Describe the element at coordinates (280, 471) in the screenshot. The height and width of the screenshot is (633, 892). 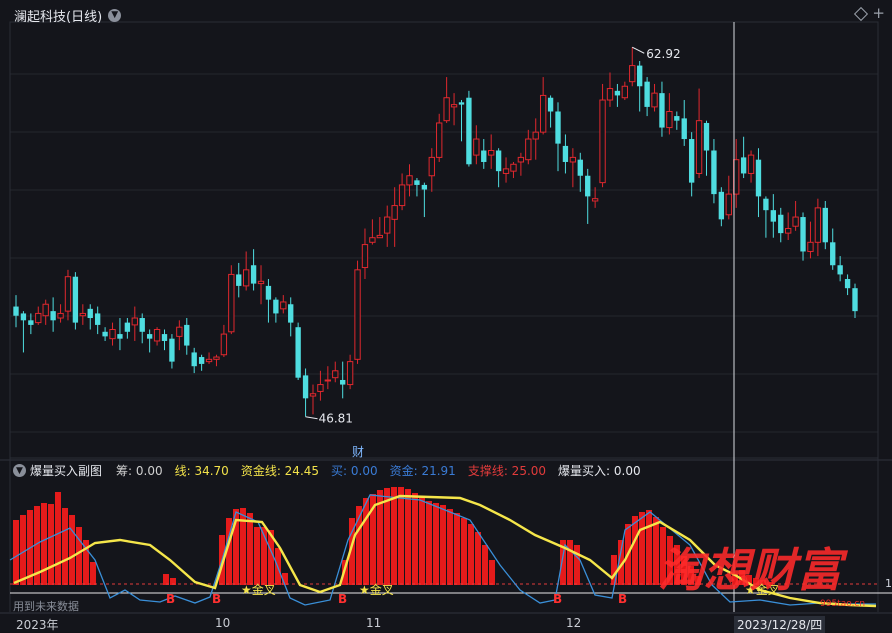
I see `indicator-2: 资金线: 24.45` at that location.